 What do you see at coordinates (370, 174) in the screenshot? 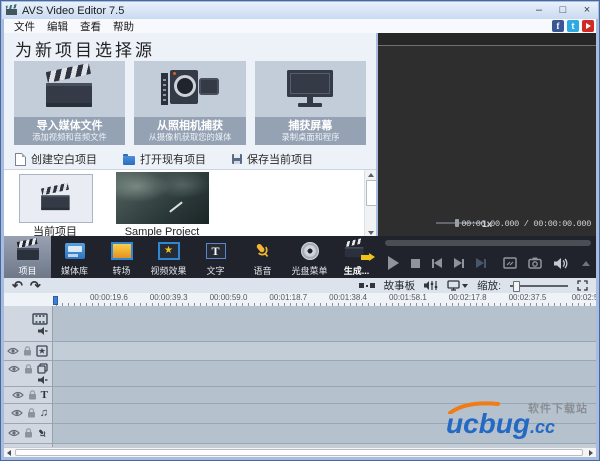
I see `scroll-up-icon` at bounding box center [370, 174].